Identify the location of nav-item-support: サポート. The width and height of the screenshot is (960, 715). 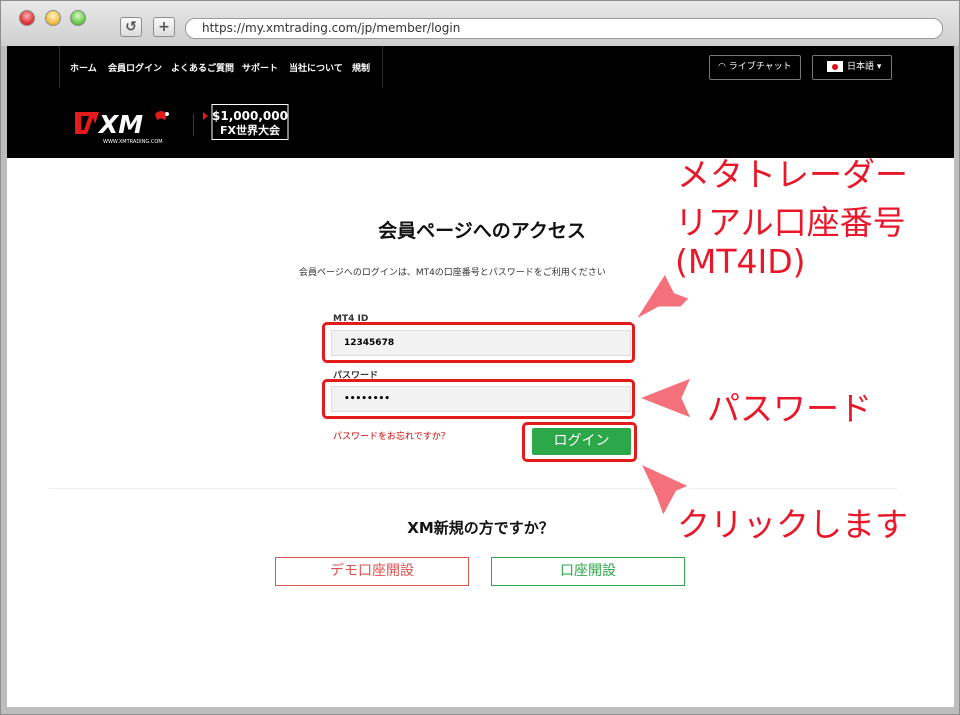
(260, 67).